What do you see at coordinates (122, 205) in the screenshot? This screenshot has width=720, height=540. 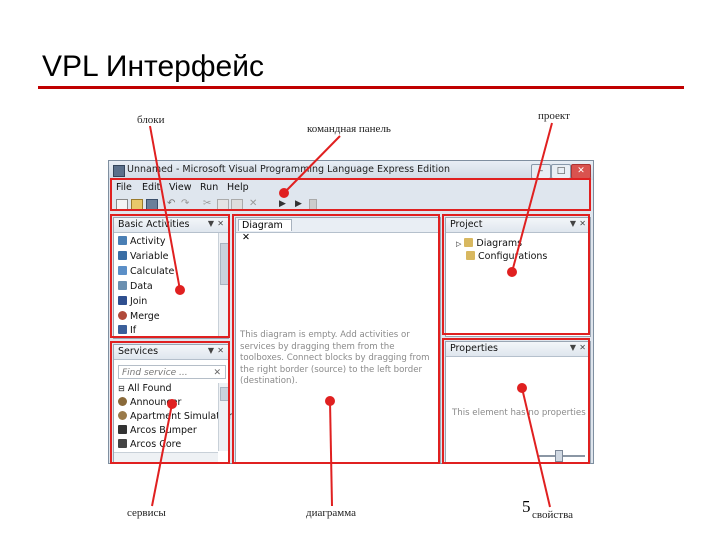 I see `new-icon` at bounding box center [122, 205].